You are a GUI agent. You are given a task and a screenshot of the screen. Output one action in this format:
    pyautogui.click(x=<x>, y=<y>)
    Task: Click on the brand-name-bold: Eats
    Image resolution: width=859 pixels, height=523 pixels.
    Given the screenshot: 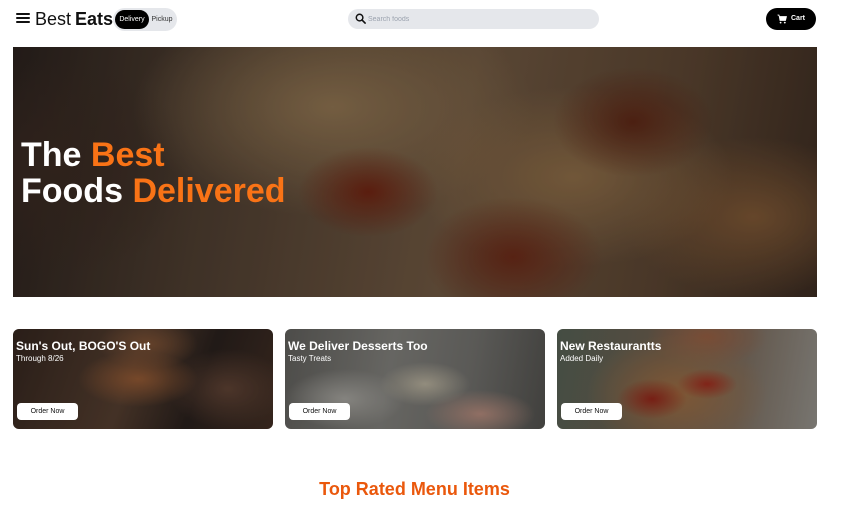 What is the action you would take?
    pyautogui.click(x=94, y=19)
    